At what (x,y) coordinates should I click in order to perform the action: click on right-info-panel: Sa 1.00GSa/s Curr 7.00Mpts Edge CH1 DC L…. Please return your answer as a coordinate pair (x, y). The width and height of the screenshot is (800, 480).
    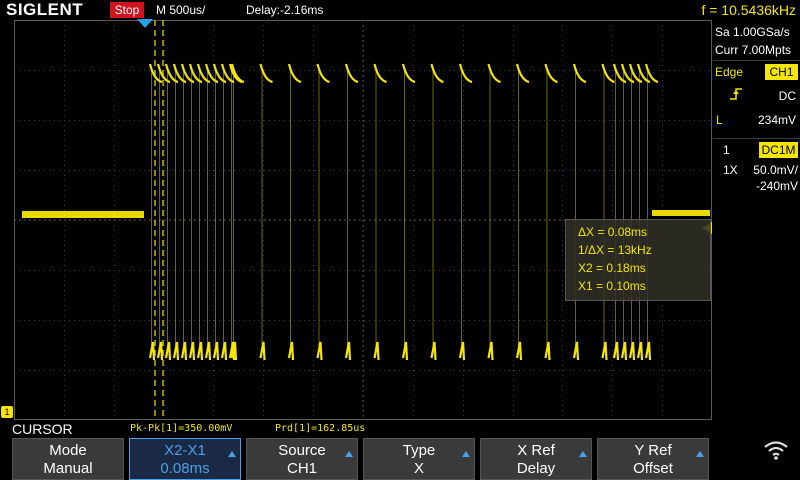
    Looking at the image, I should click on (756, 220).